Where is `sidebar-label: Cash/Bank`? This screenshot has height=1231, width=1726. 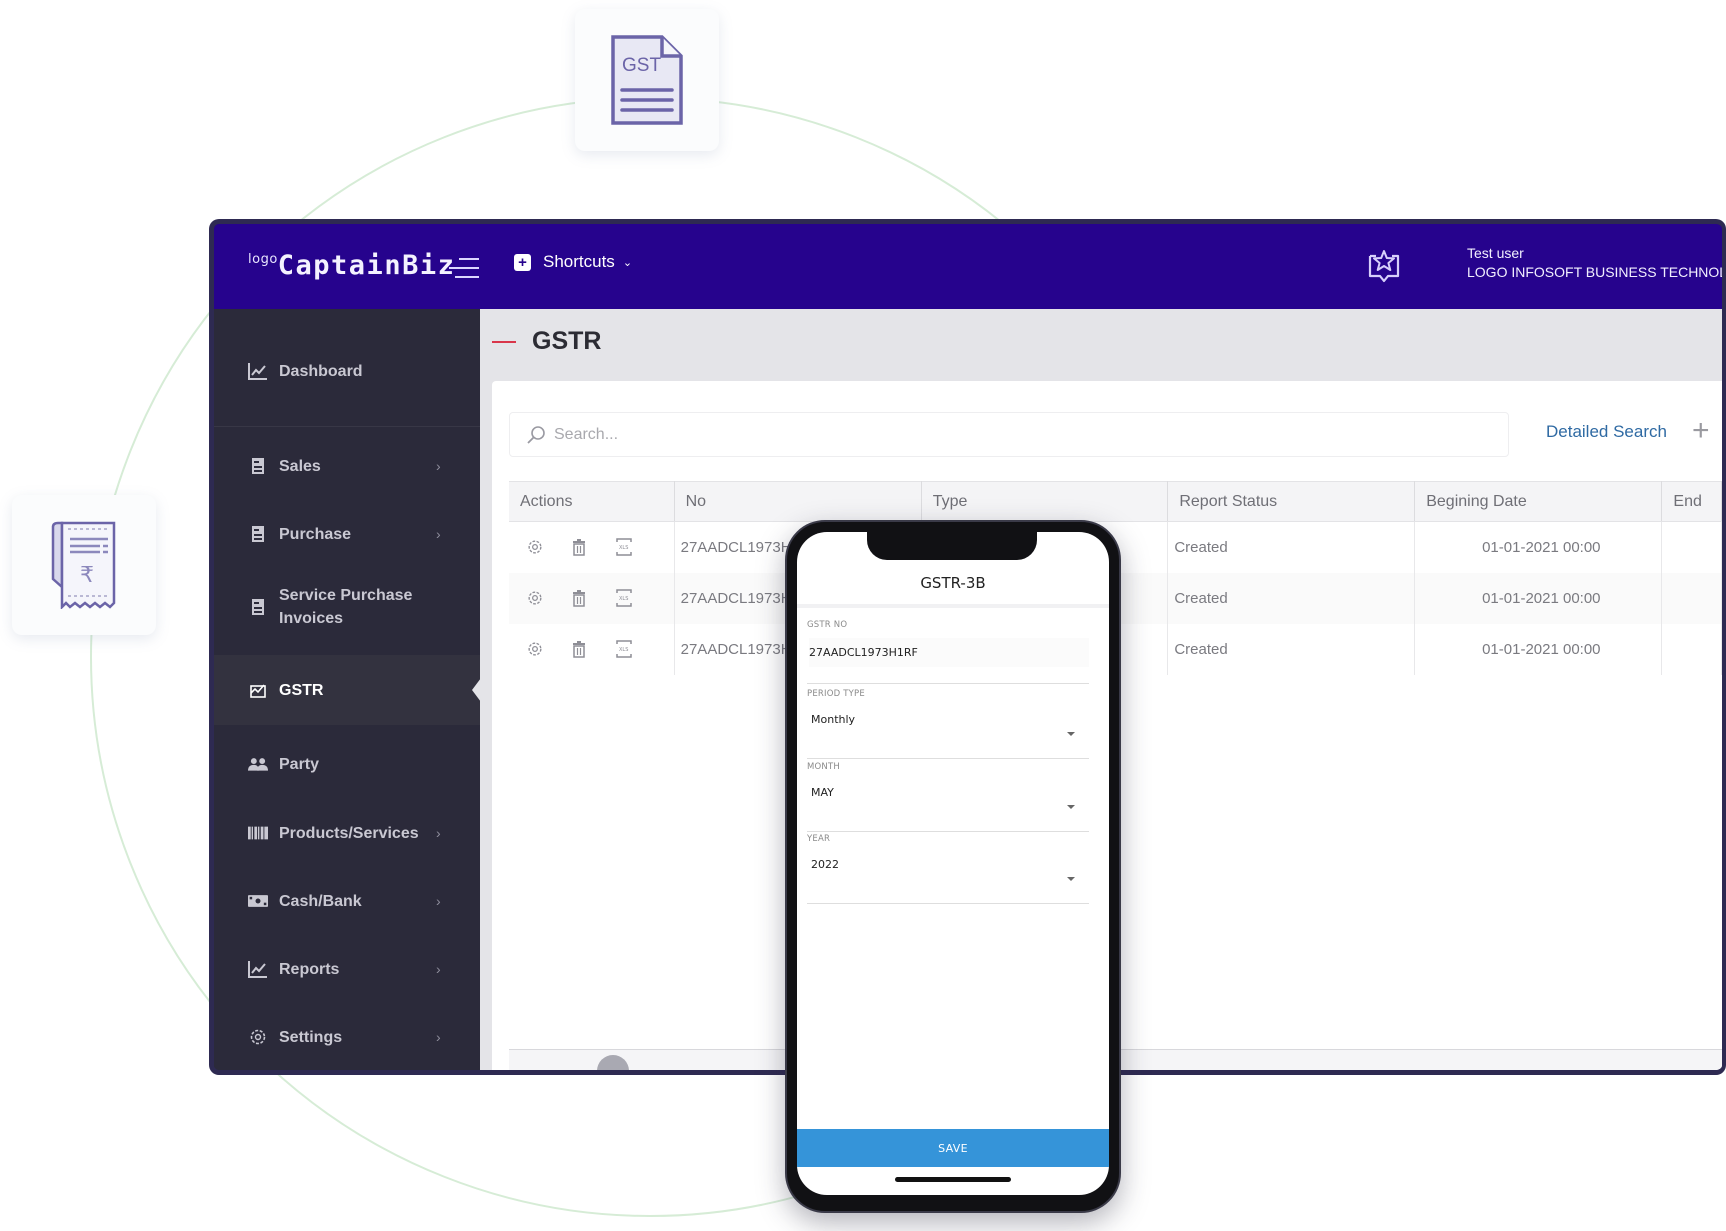 sidebar-label: Cash/Bank is located at coordinates (320, 901).